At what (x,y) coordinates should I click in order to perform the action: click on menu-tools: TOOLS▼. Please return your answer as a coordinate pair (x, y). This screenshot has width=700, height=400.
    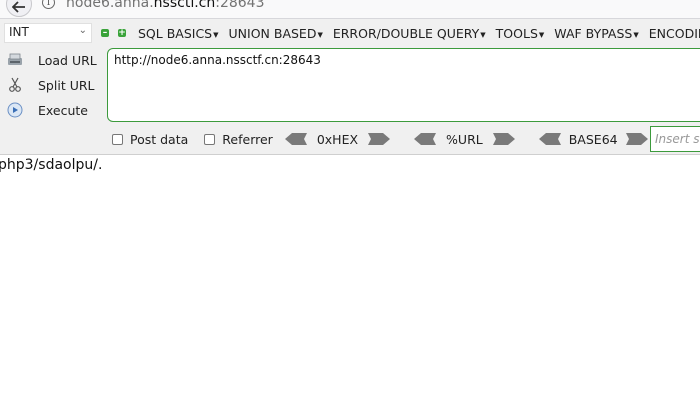
    Looking at the image, I should click on (520, 33).